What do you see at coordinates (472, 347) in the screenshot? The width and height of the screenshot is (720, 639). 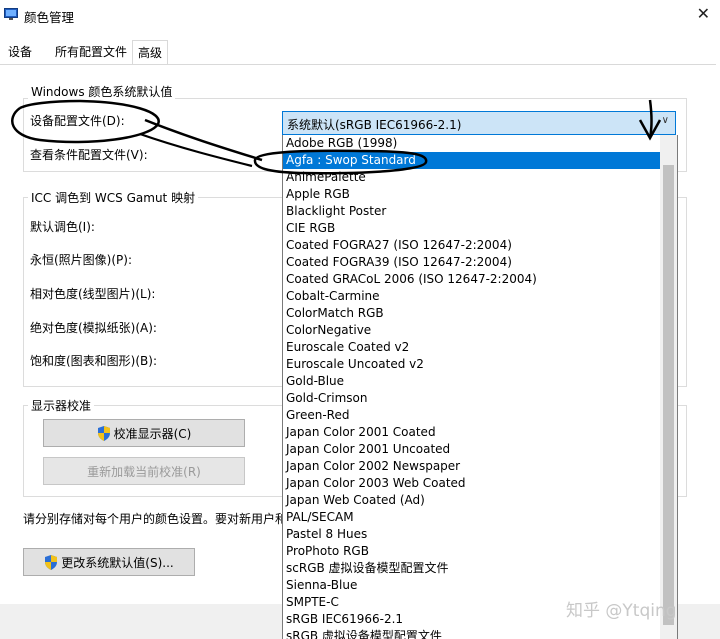 I see `dropdown-item: Euroscale Coated v2` at bounding box center [472, 347].